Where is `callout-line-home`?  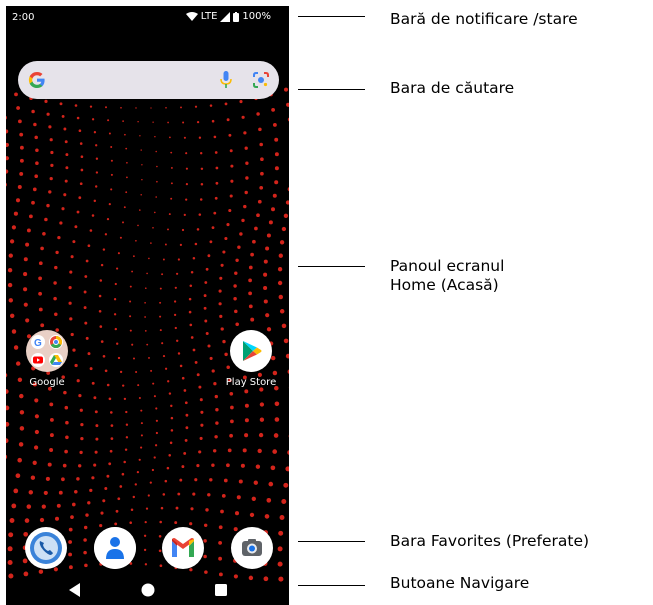 callout-line-home is located at coordinates (331, 266).